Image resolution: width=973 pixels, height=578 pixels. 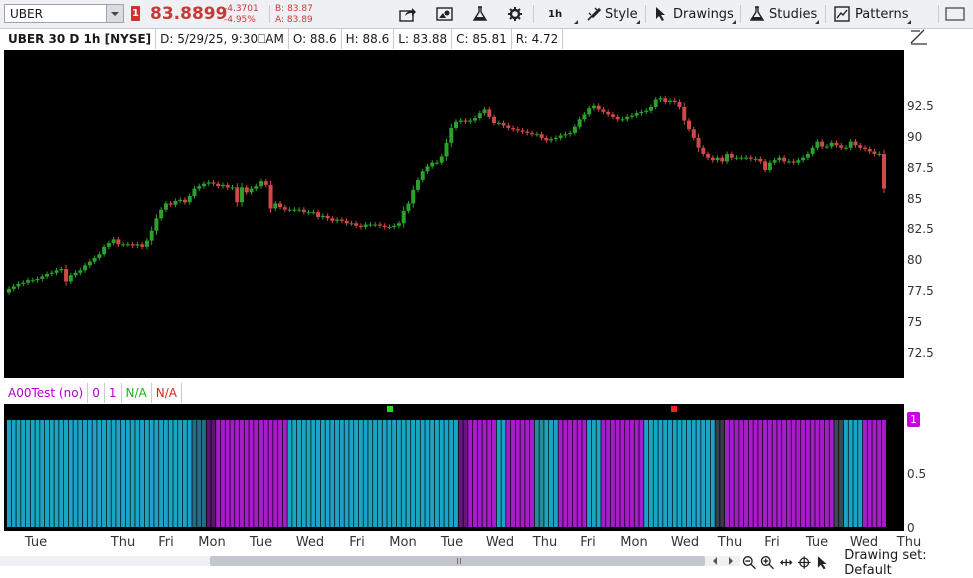 I want to click on flask-icon, so click(x=480, y=13).